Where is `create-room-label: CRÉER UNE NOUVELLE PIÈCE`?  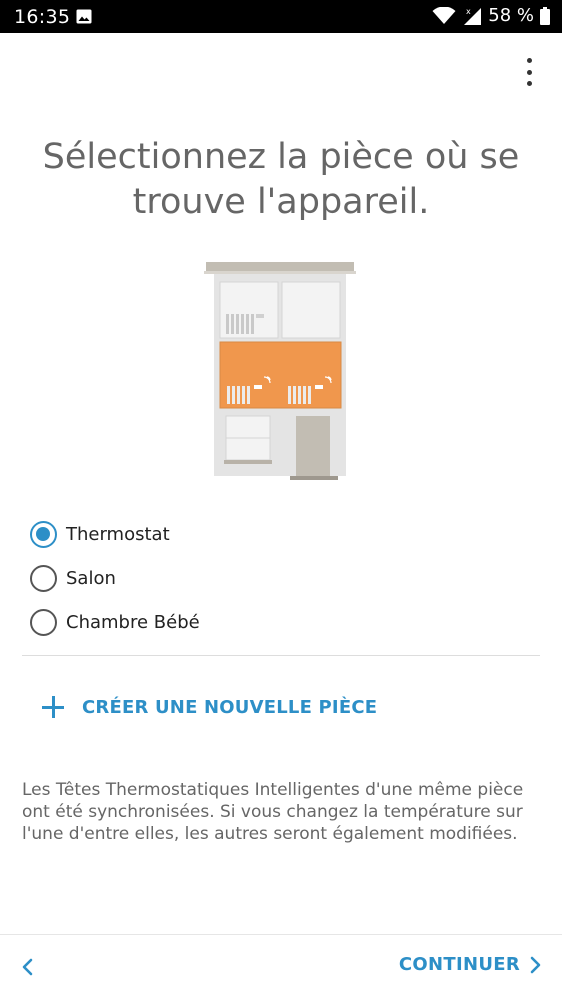 create-room-label: CRÉER UNE NOUVELLE PIÈCE is located at coordinates (230, 707).